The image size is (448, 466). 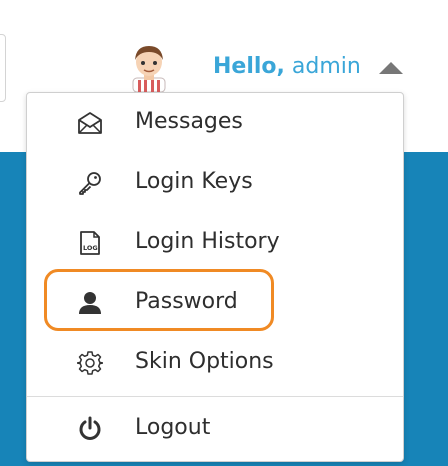 I want to click on log-file-icon: LOG, so click(x=90, y=243).